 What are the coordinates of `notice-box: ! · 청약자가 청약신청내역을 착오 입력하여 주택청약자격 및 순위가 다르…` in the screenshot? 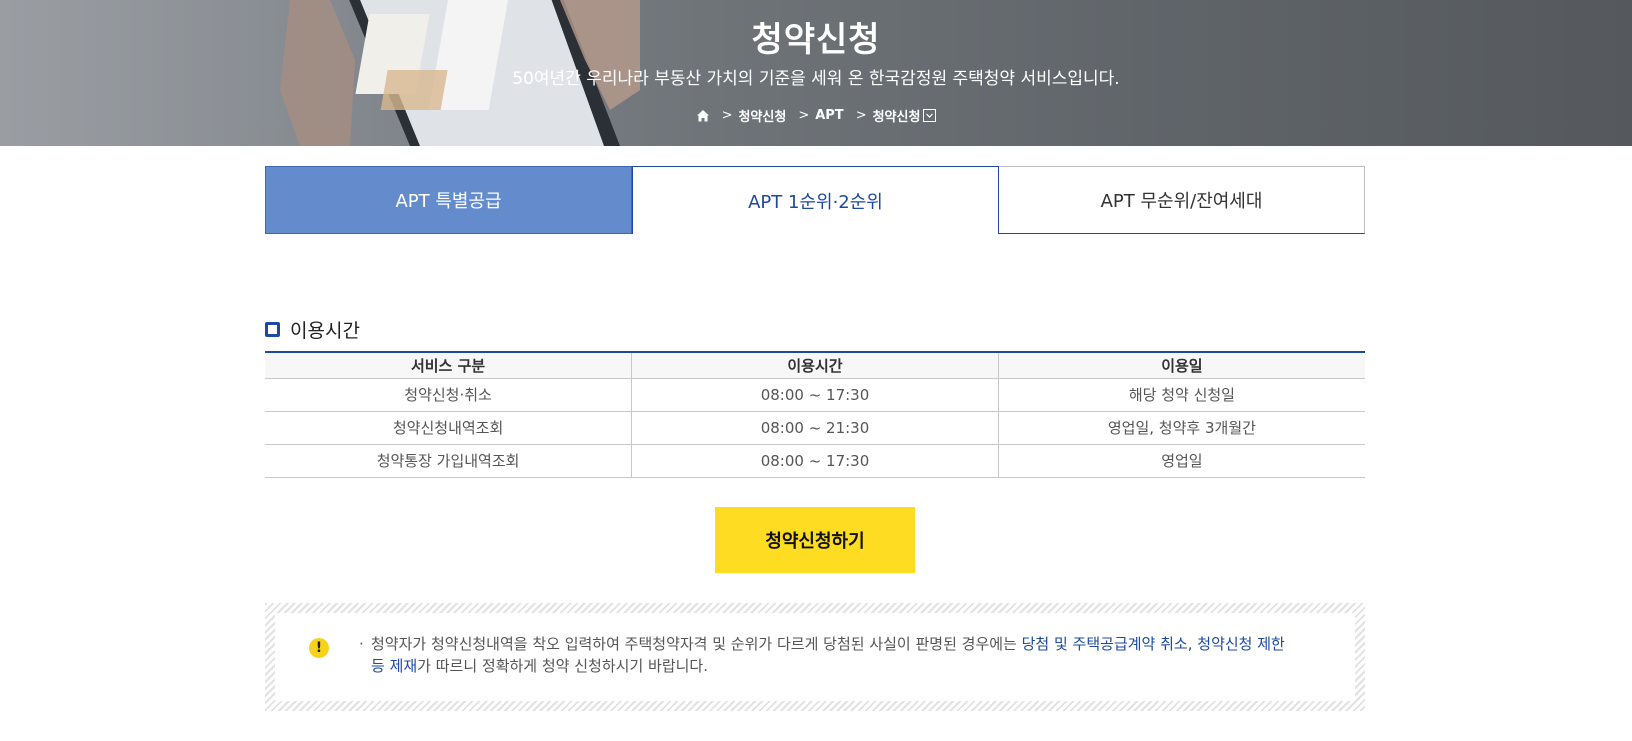 It's located at (815, 657).